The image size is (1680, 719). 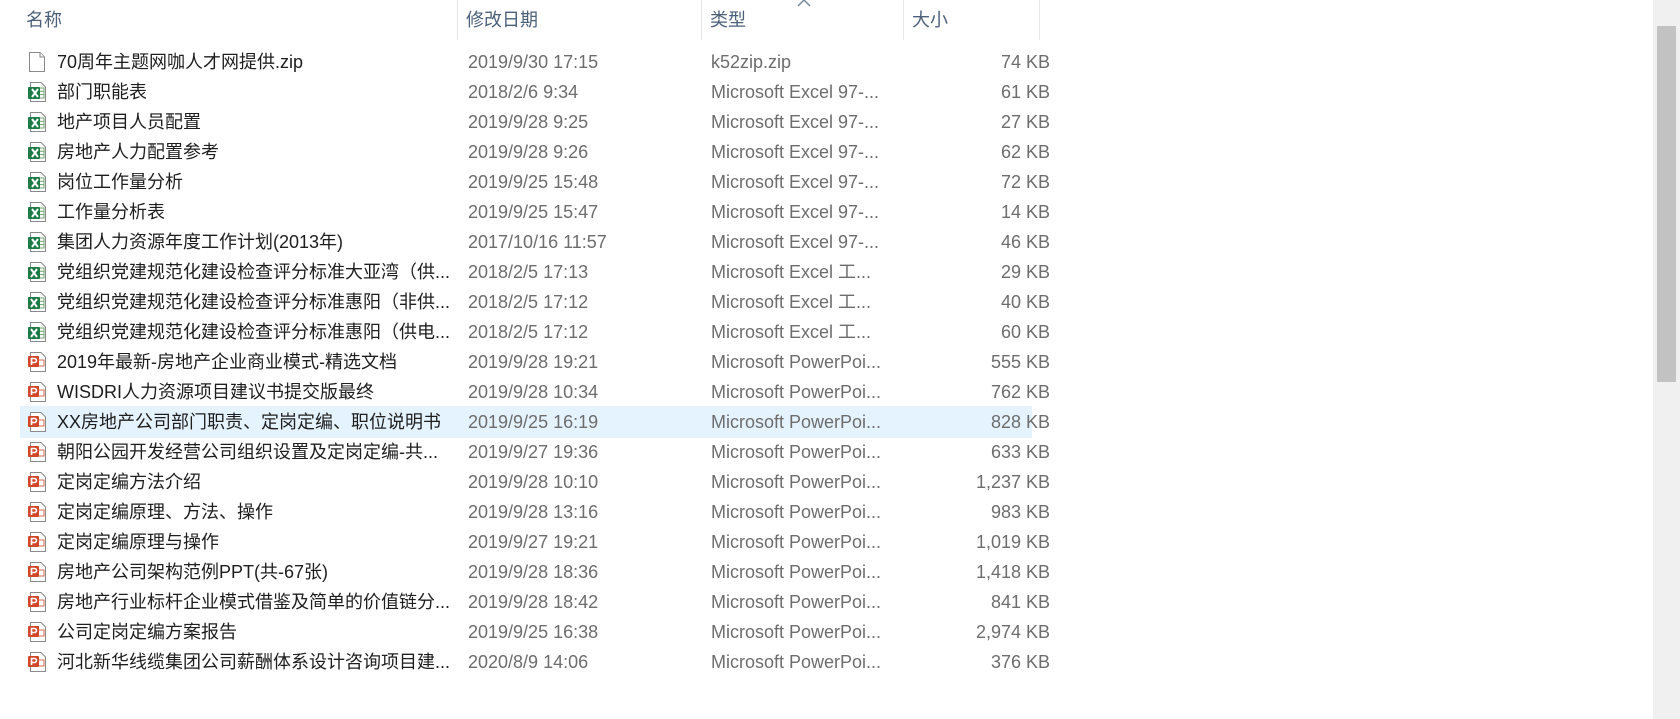 I want to click on file-modified-date: 2019/9/27 19:36, so click(x=533, y=452).